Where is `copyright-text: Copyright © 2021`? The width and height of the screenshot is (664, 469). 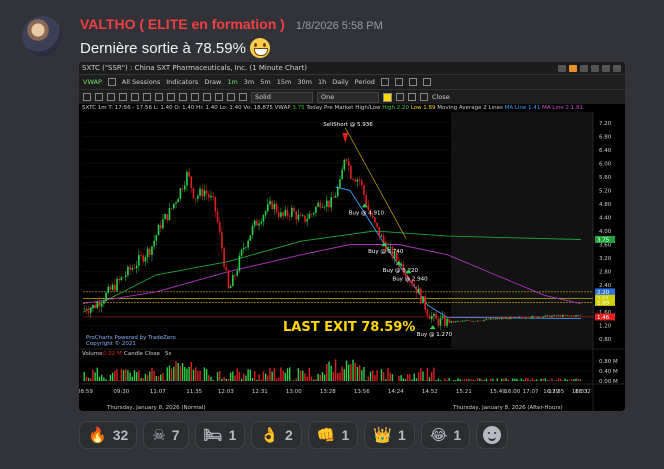
copyright-text: Copyright © 2021 is located at coordinates (111, 343).